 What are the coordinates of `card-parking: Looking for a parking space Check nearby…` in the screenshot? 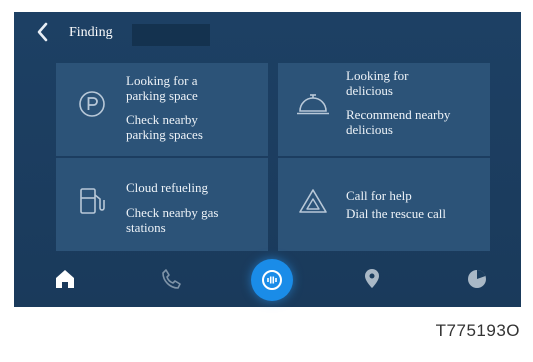 It's located at (162, 109).